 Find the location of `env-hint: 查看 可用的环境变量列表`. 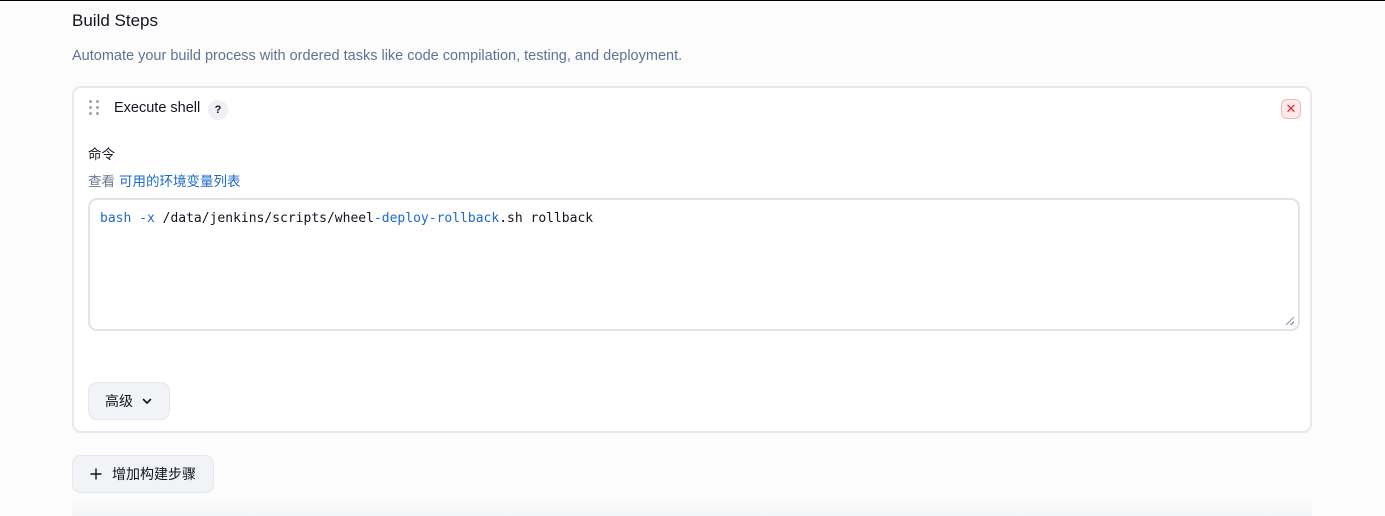

env-hint: 查看 可用的环境变量列表 is located at coordinates (164, 180).